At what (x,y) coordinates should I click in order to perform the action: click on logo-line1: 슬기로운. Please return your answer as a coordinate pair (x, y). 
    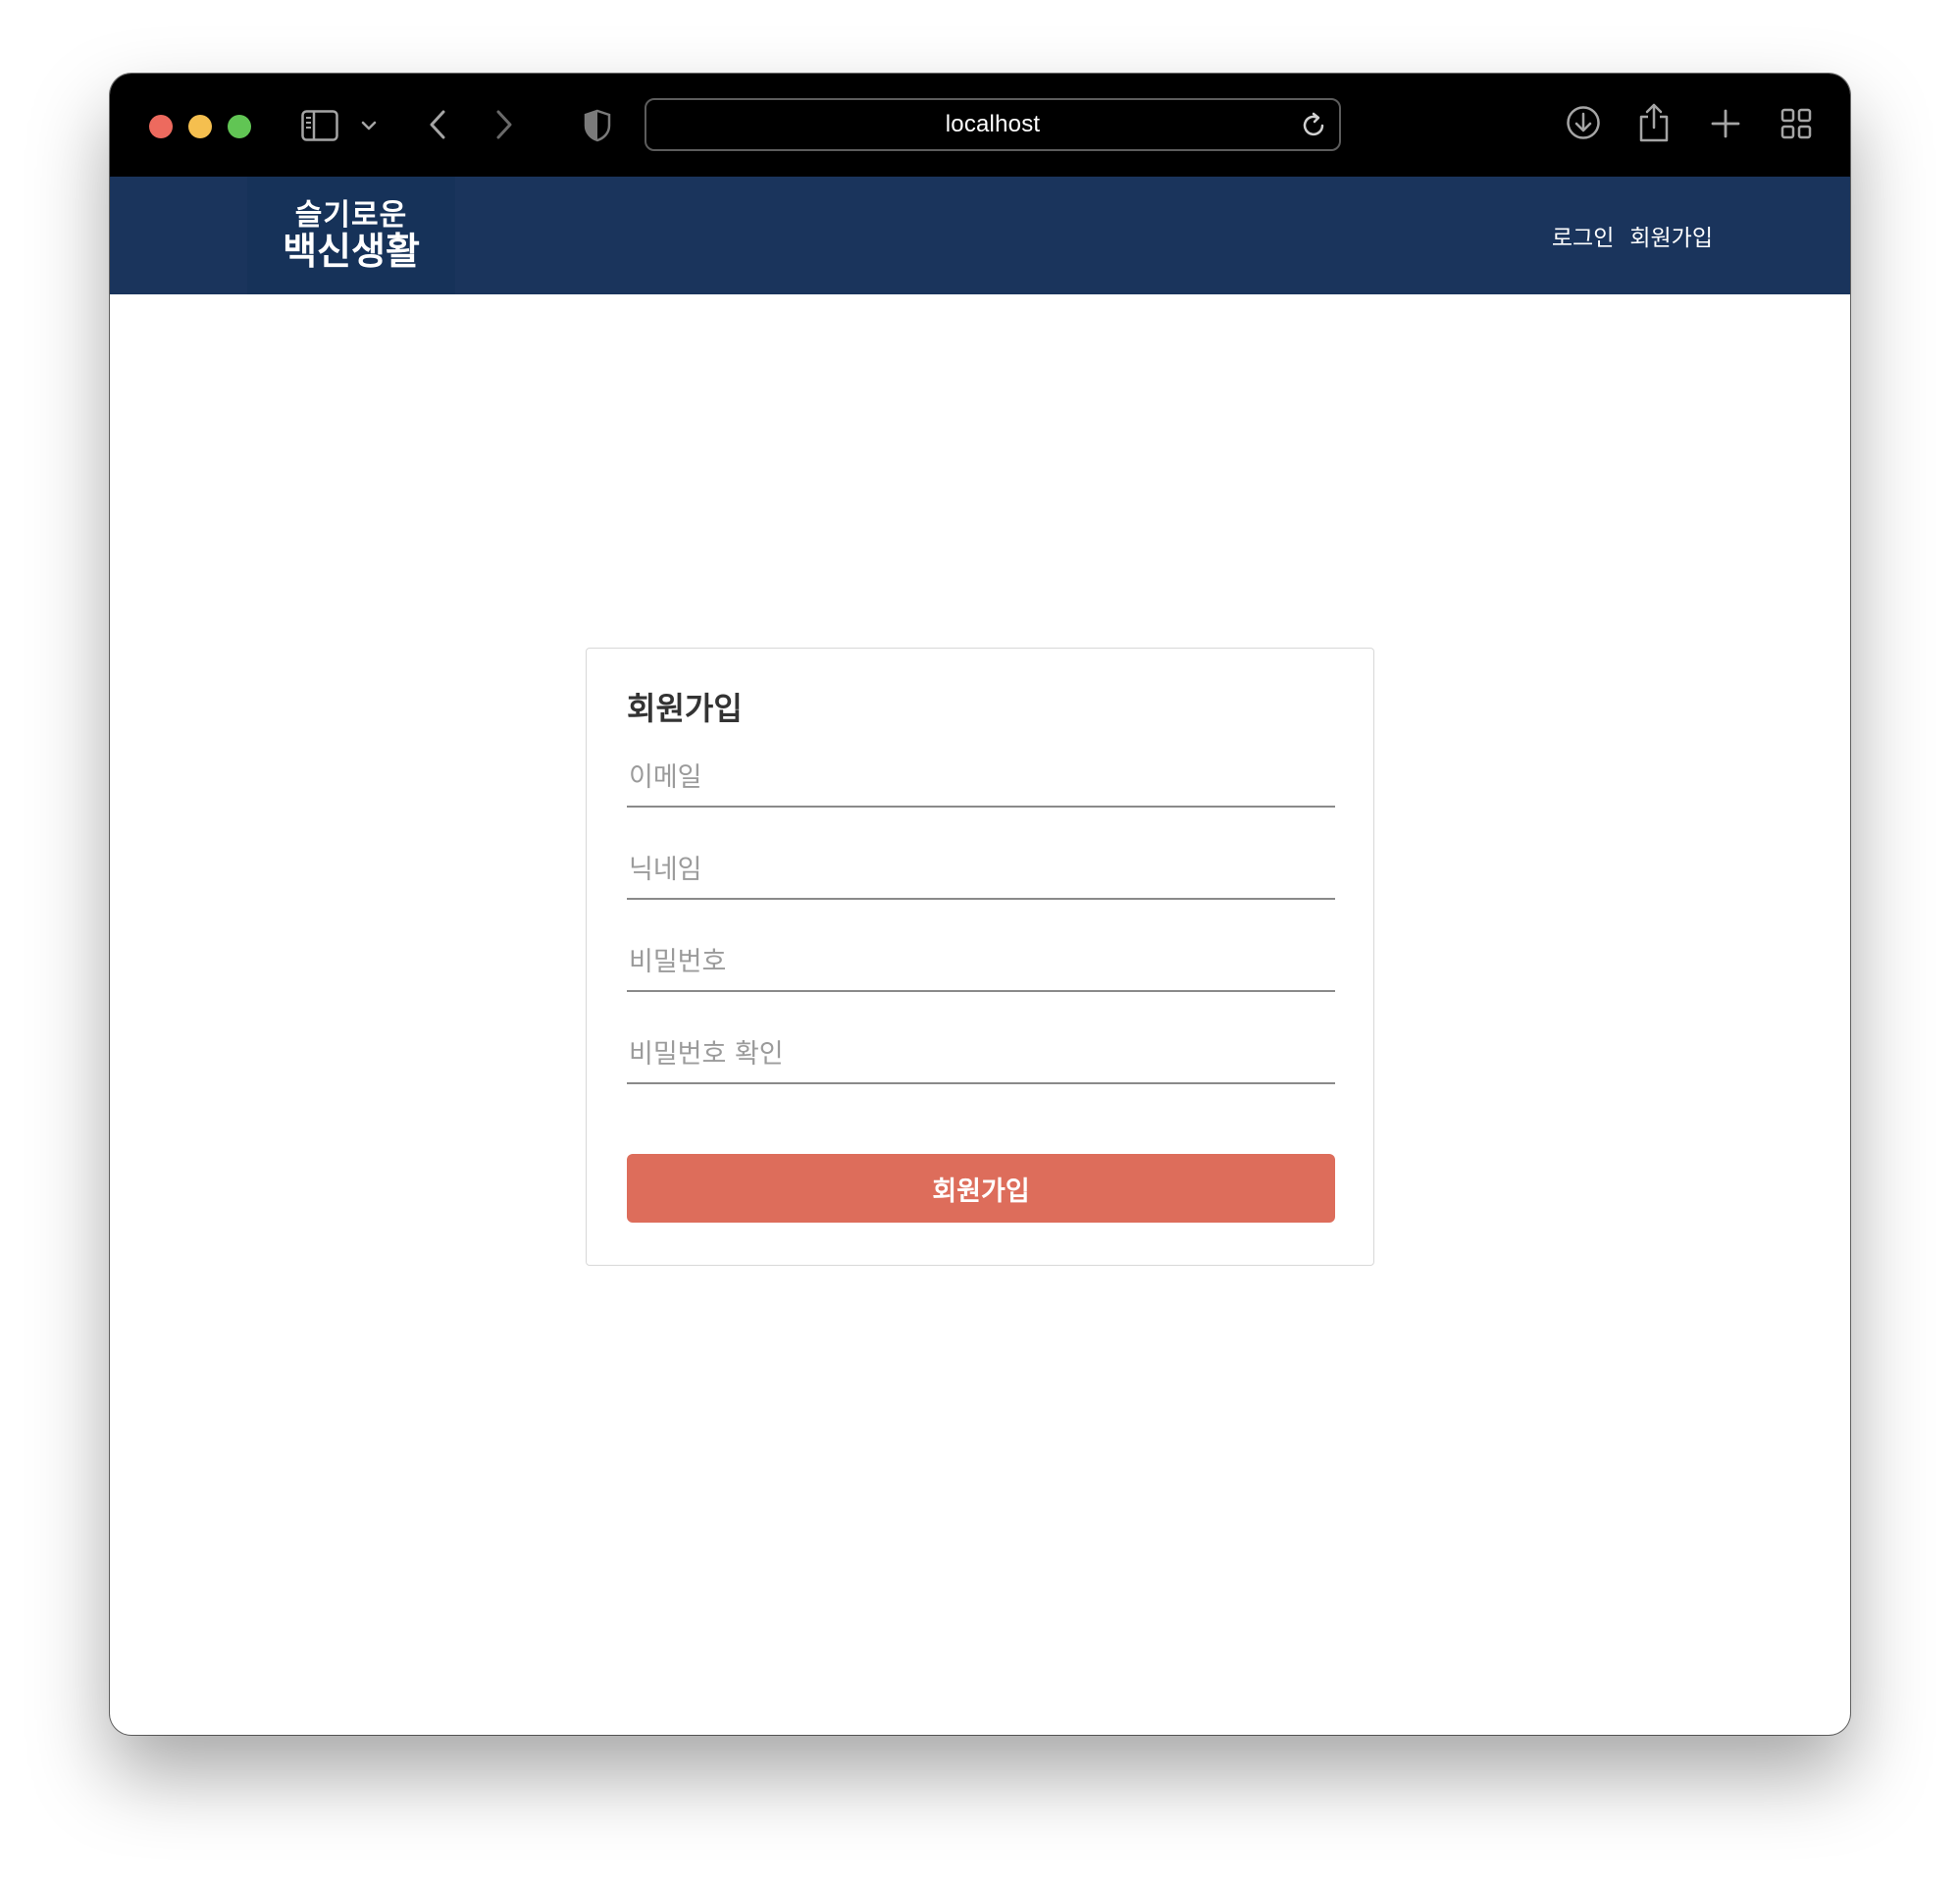
    Looking at the image, I should click on (351, 215).